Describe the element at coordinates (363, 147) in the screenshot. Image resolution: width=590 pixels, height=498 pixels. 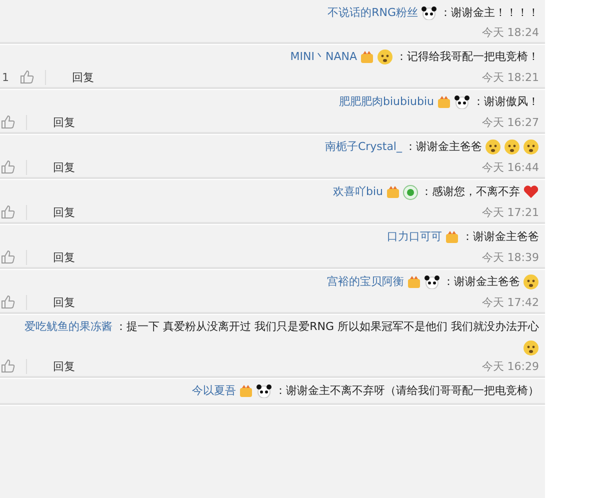
I see `username-link: 南栀子Crystal_` at that location.